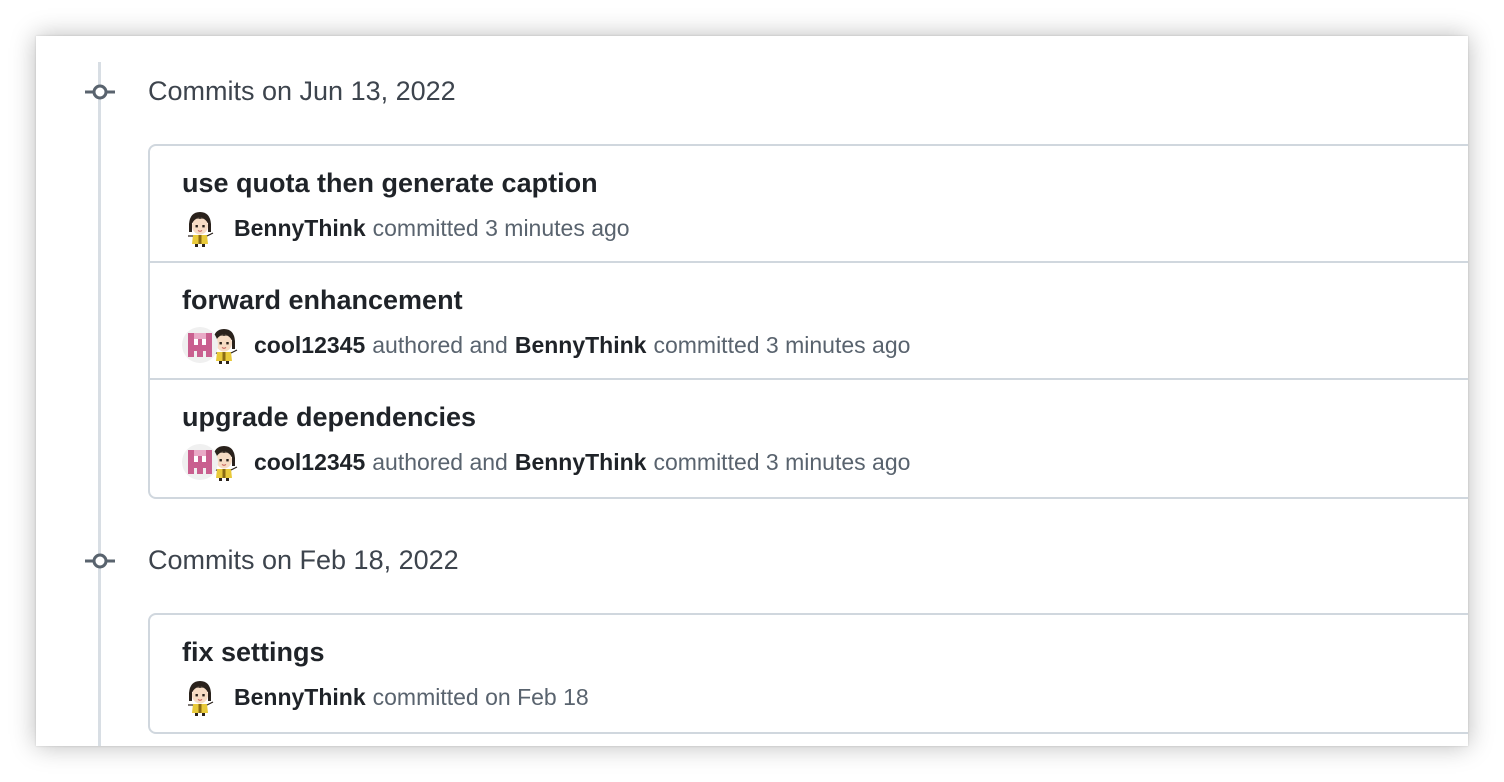 The image size is (1504, 782). I want to click on commit-title-link: use quota then generate caption, so click(390, 183).